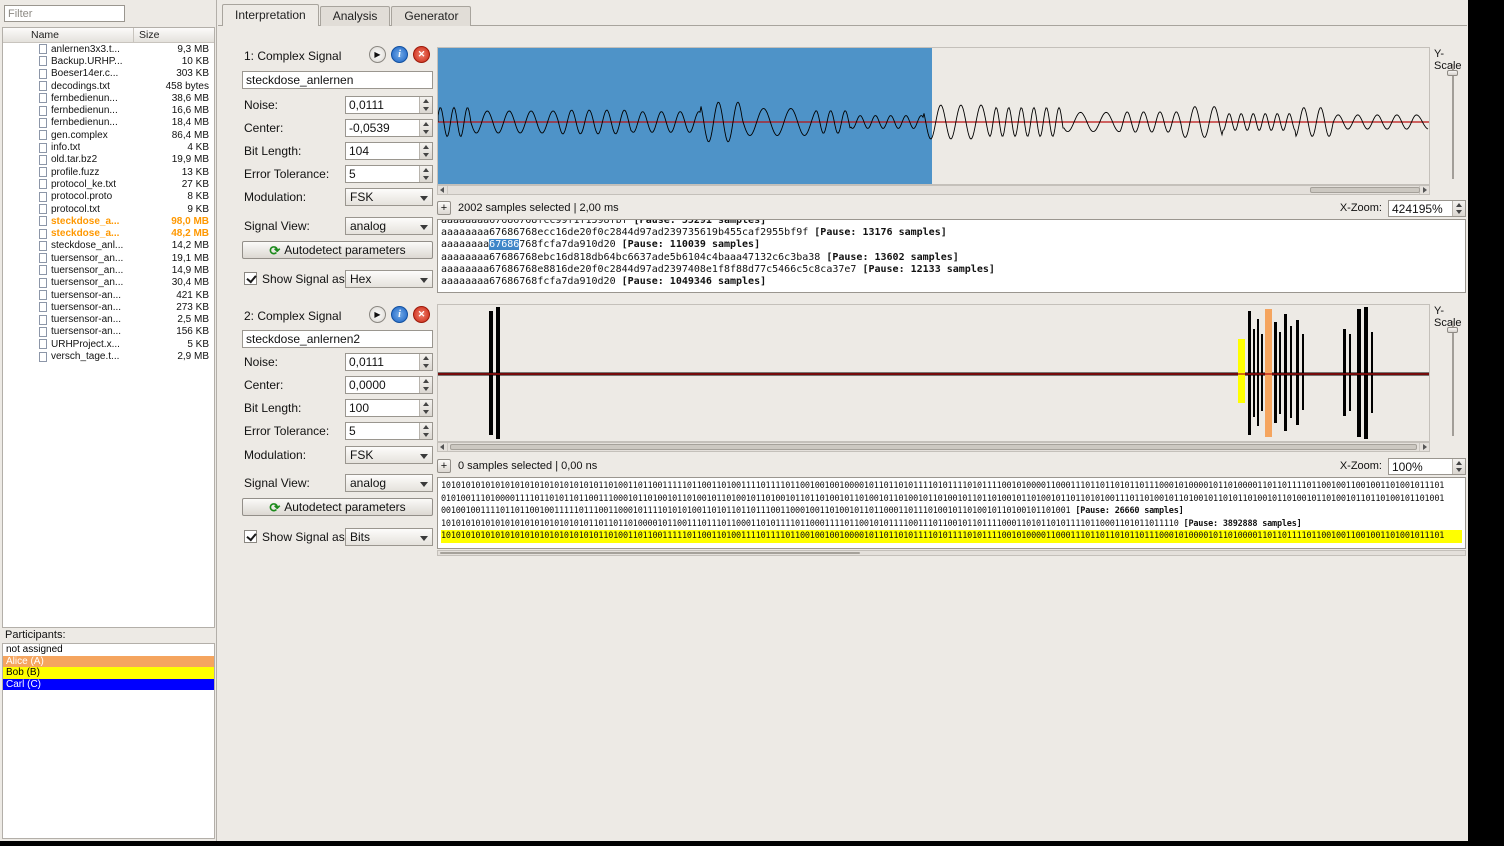 The image size is (1504, 846). What do you see at coordinates (108, 320) in the screenshot?
I see `file-row: tuersensor-an... 2,5 MB` at bounding box center [108, 320].